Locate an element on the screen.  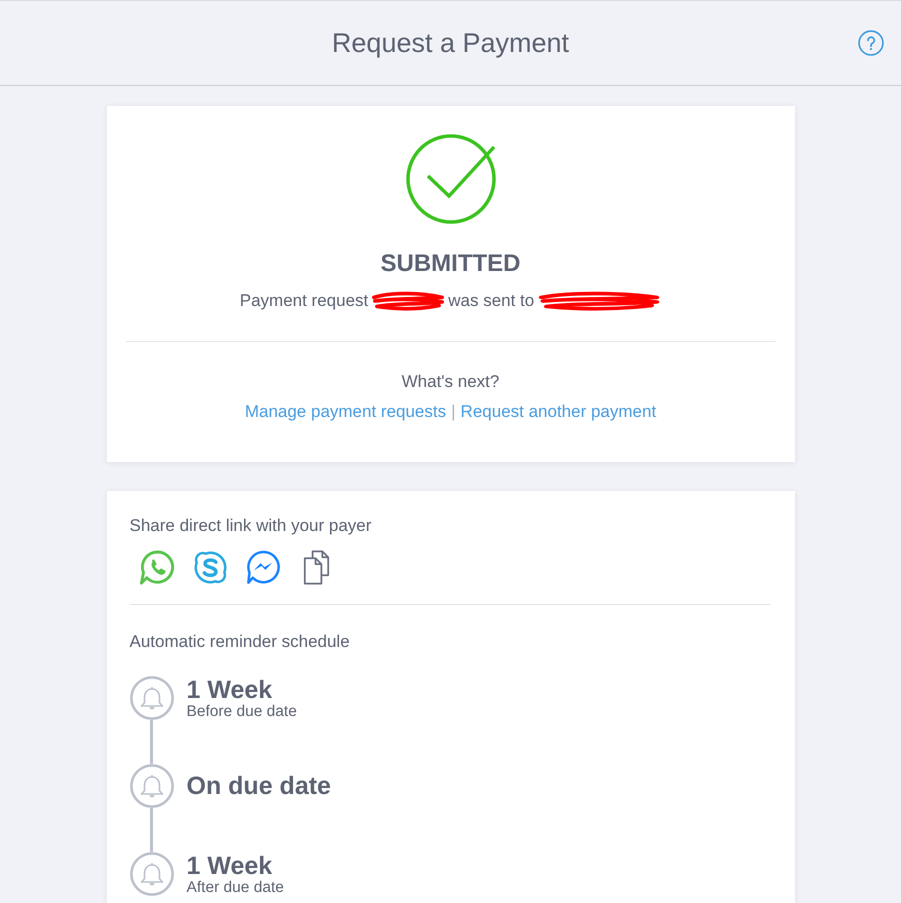
reminder-subtitle: Before due date is located at coordinates (242, 711).